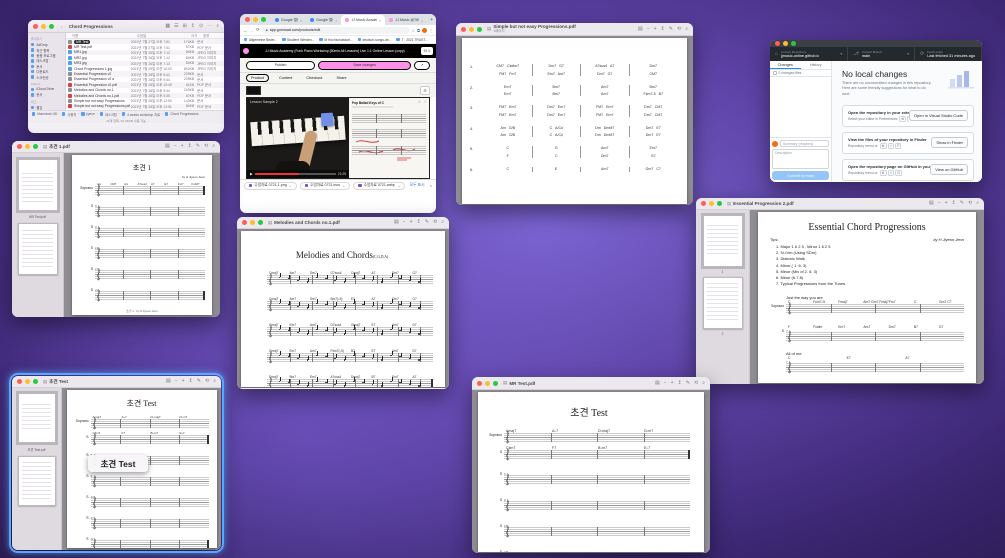 The width and height of the screenshot is (1005, 558). Describe the element at coordinates (167, 26) in the screenshot. I see `grid-view-icon: ▦` at that location.